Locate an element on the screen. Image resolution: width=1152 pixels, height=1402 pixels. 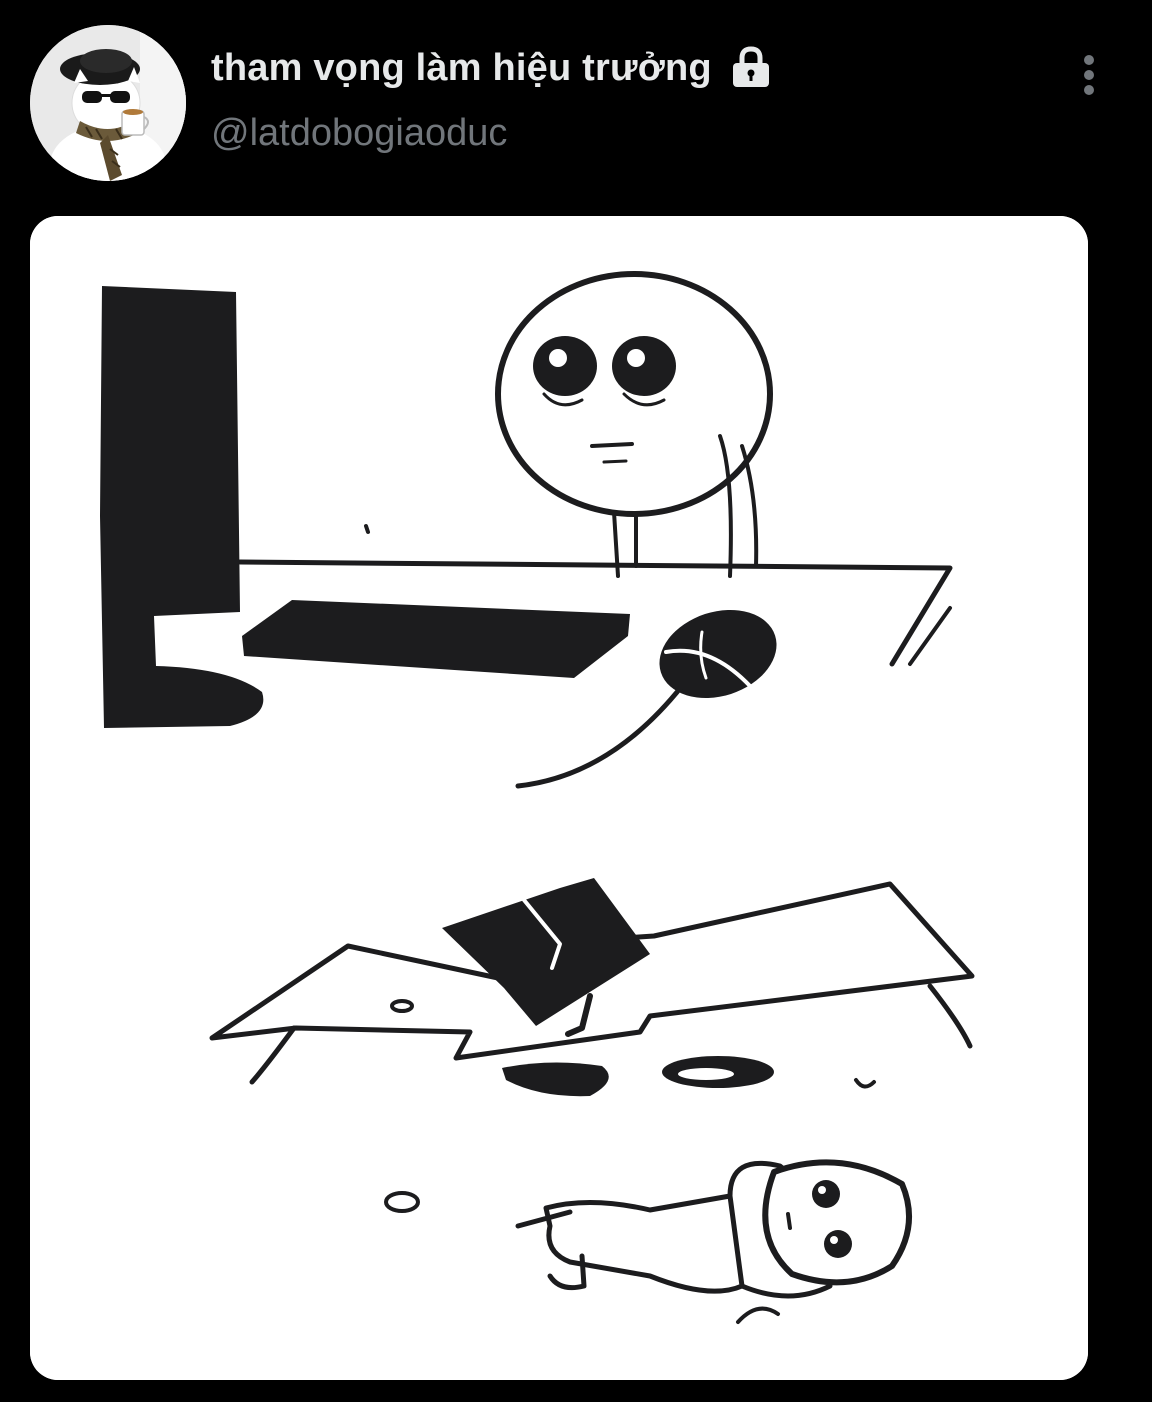
display-name-row: tham vọng làm hiệu trưởng is located at coordinates (491, 68).